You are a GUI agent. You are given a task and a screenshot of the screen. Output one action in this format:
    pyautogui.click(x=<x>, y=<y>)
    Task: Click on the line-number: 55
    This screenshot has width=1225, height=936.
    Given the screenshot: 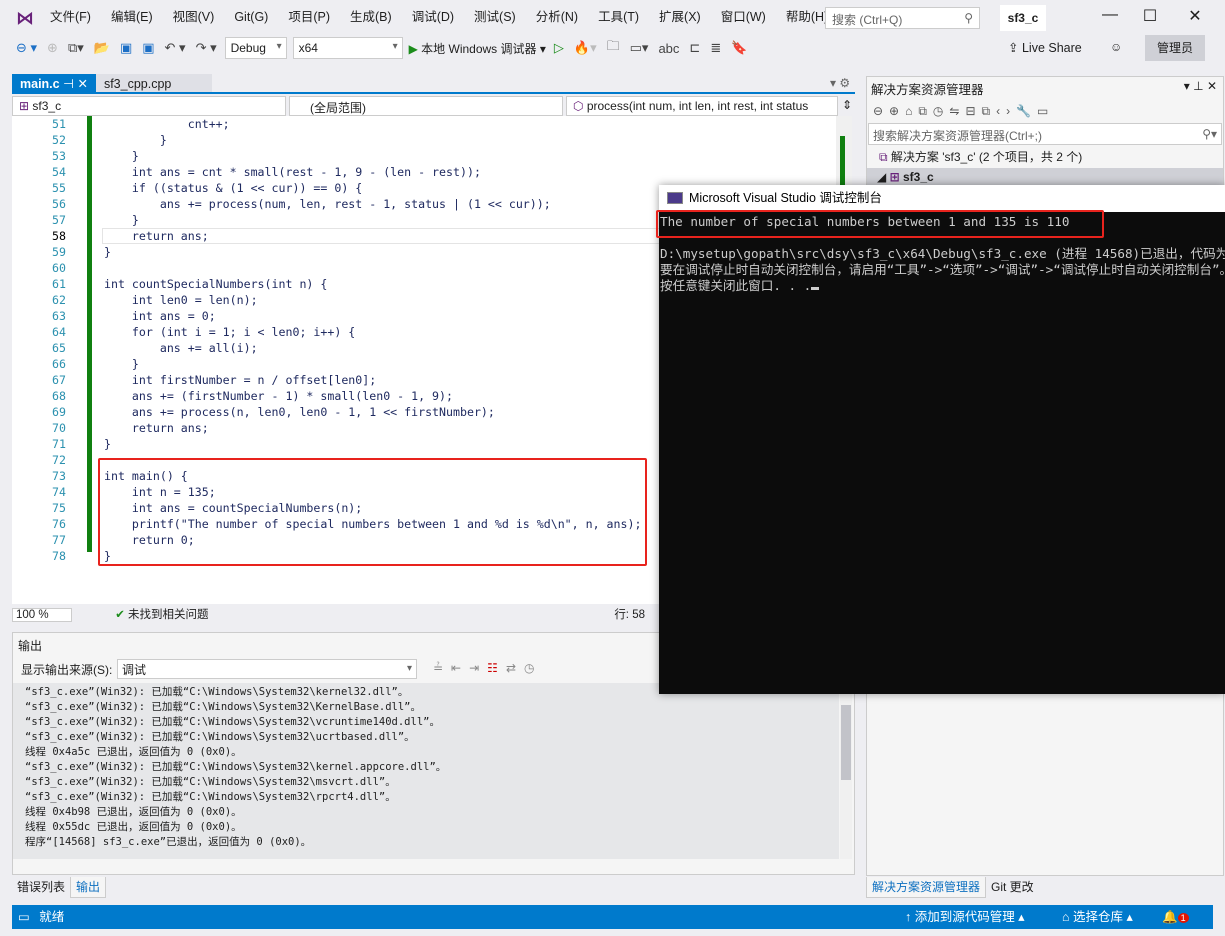 What is the action you would take?
    pyautogui.click(x=59, y=188)
    